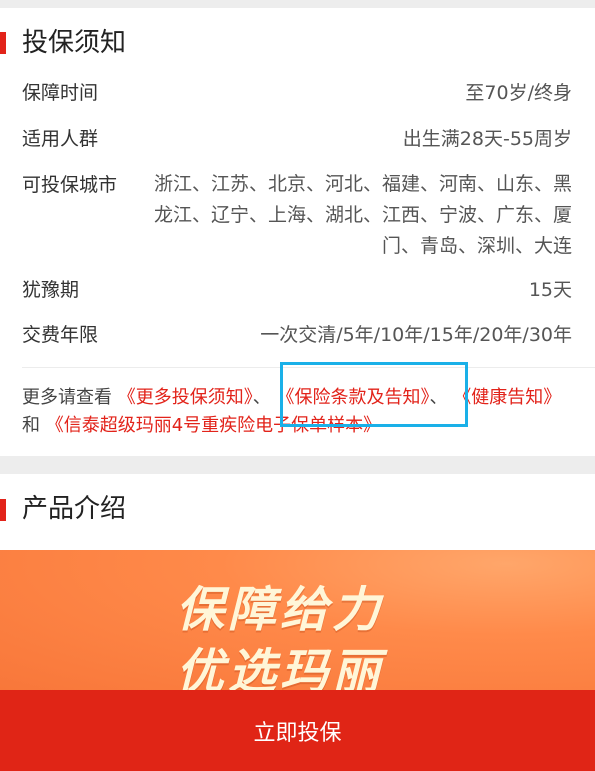 This screenshot has height=771, width=595. Describe the element at coordinates (297, 730) in the screenshot. I see `buy-now-button: 立即投保` at that location.